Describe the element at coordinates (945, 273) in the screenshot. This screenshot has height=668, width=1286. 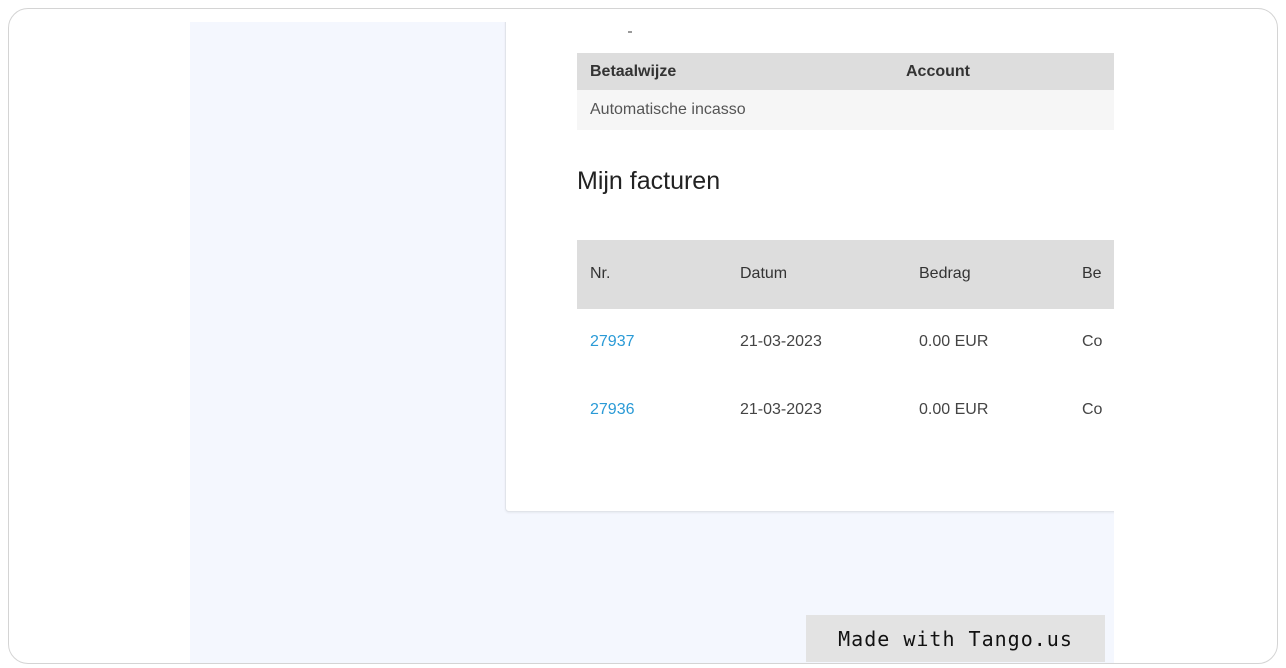
I see `header-bedrag: Bedrag` at that location.